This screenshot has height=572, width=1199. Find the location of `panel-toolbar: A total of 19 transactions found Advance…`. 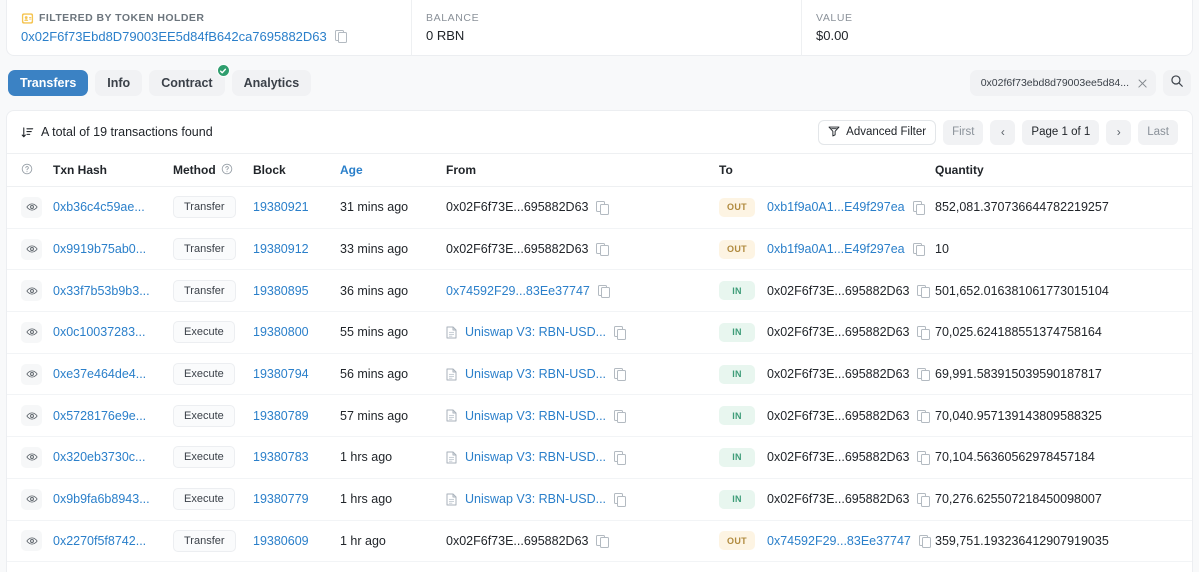

panel-toolbar: A total of 19 transactions found Advance… is located at coordinates (599, 132).